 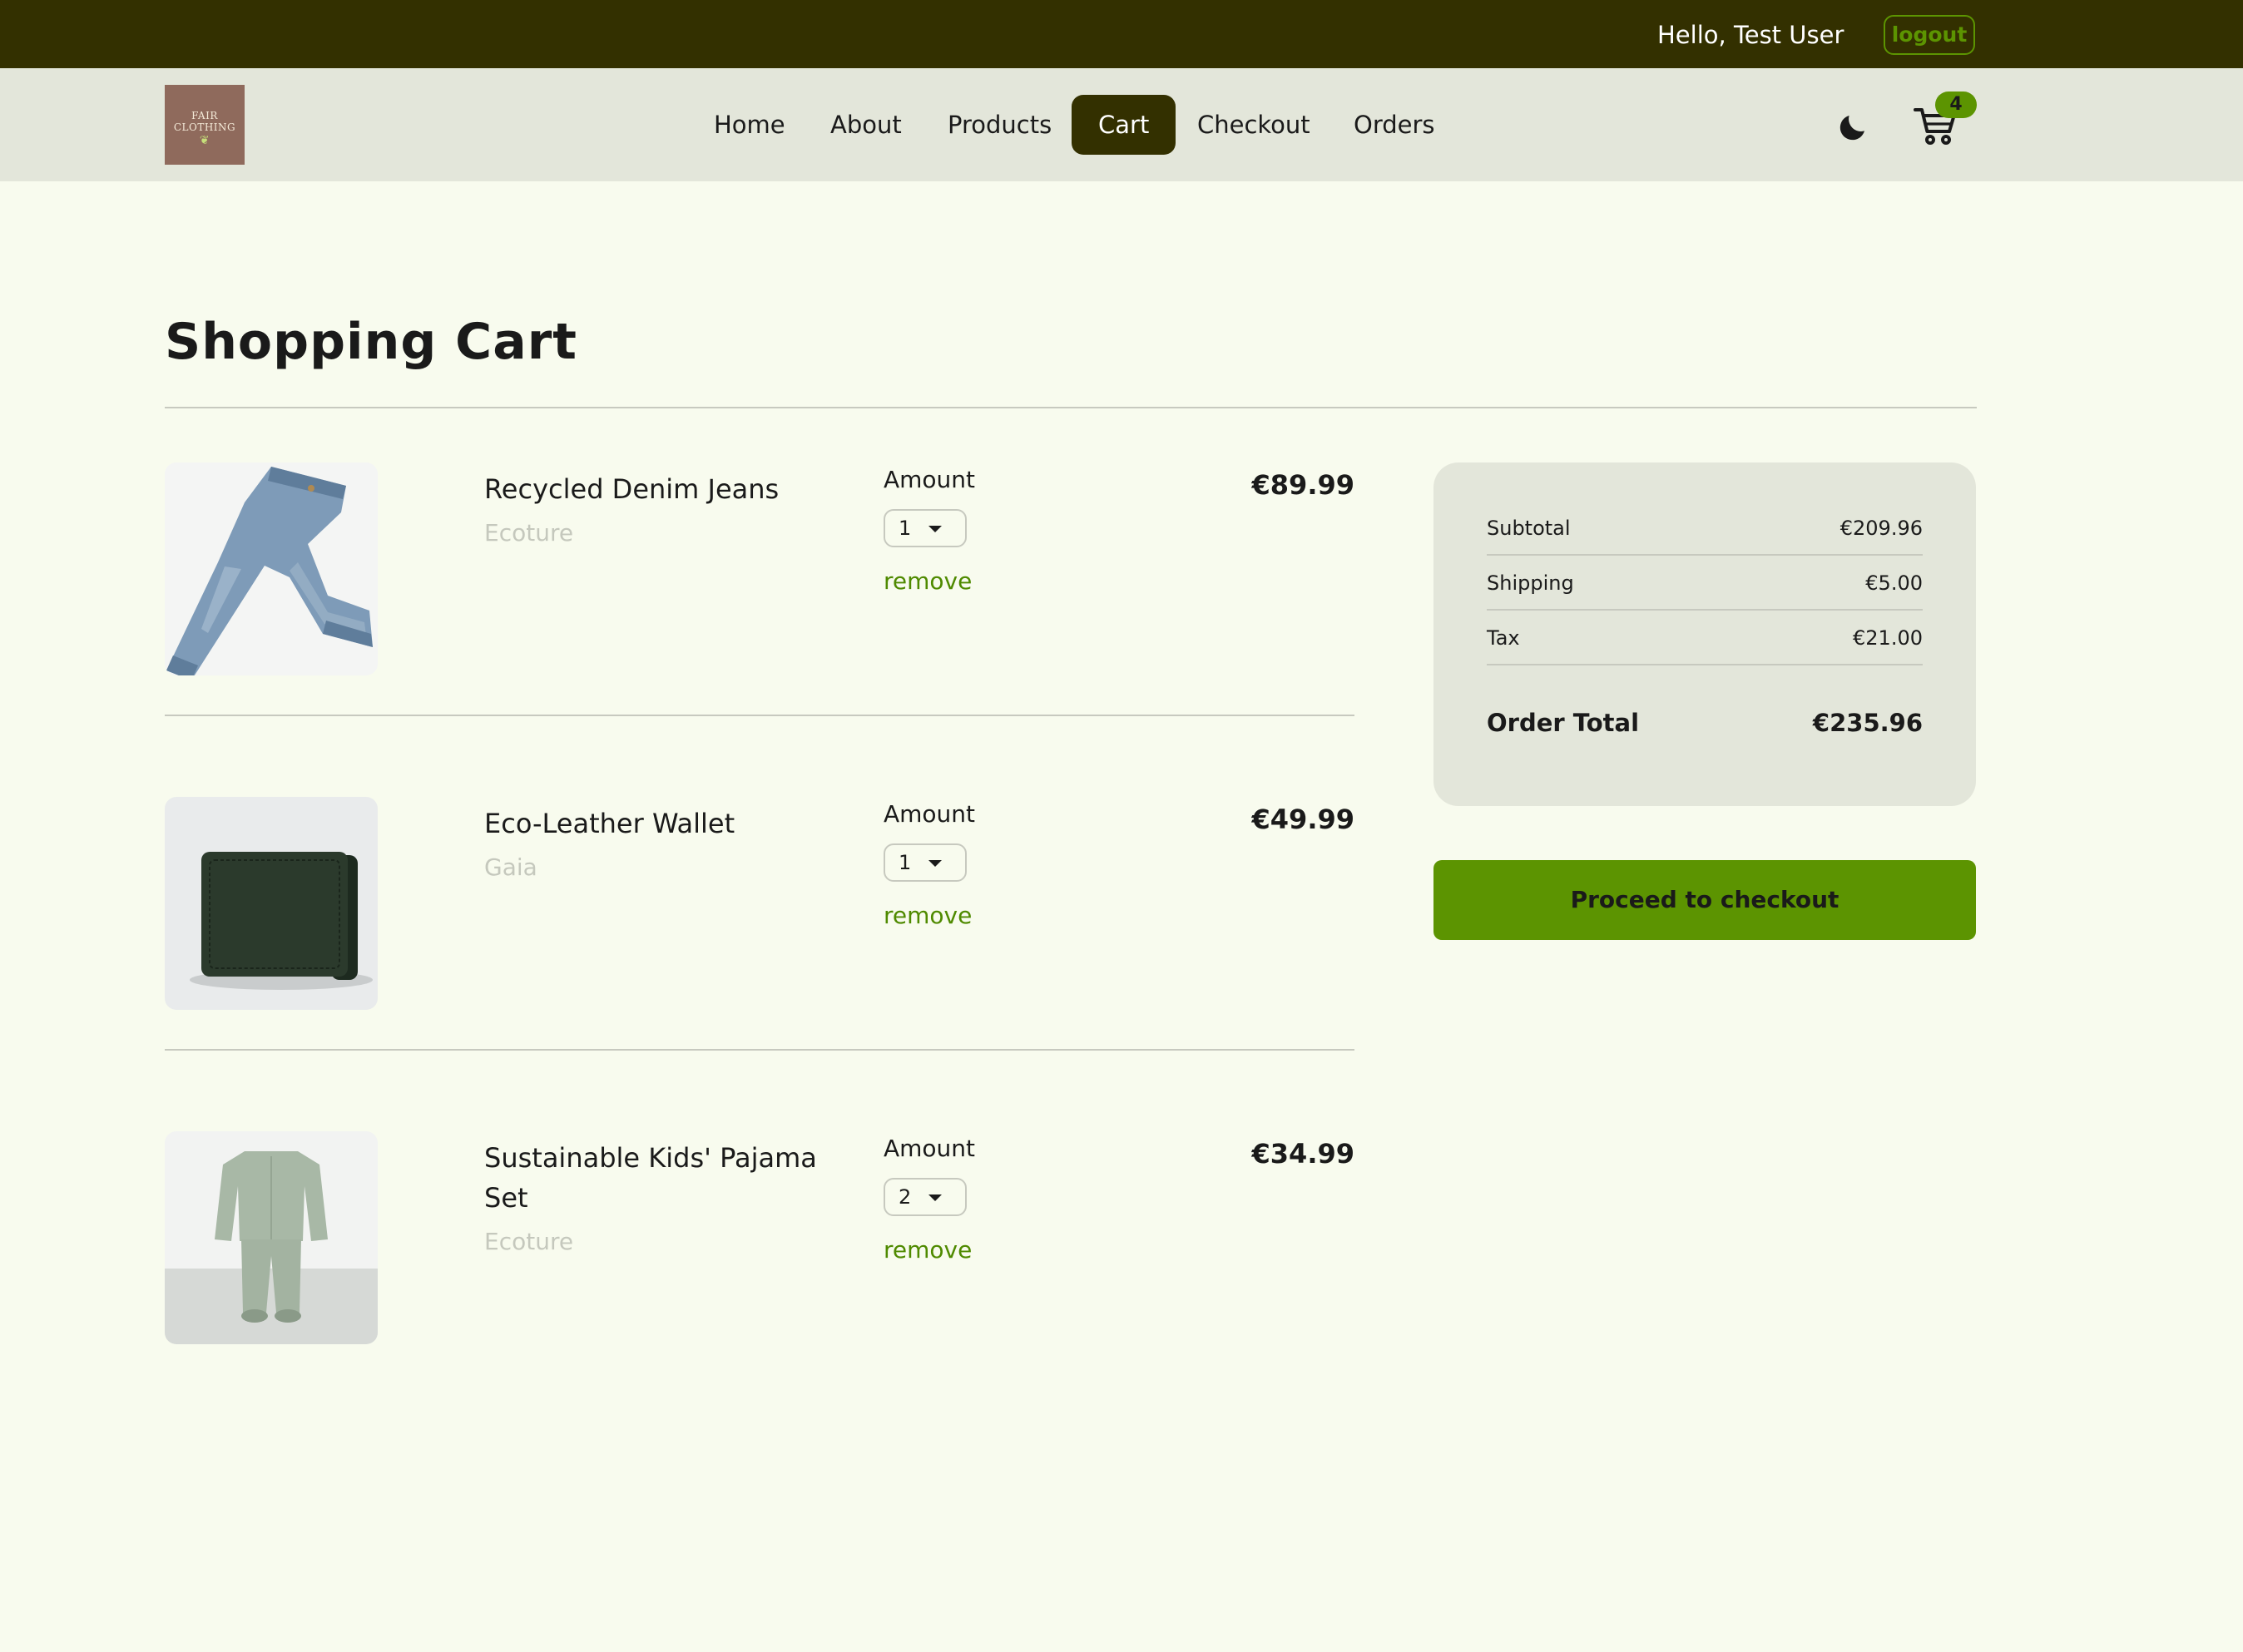 What do you see at coordinates (1888, 638) in the screenshot?
I see `tax-value: €21.00` at bounding box center [1888, 638].